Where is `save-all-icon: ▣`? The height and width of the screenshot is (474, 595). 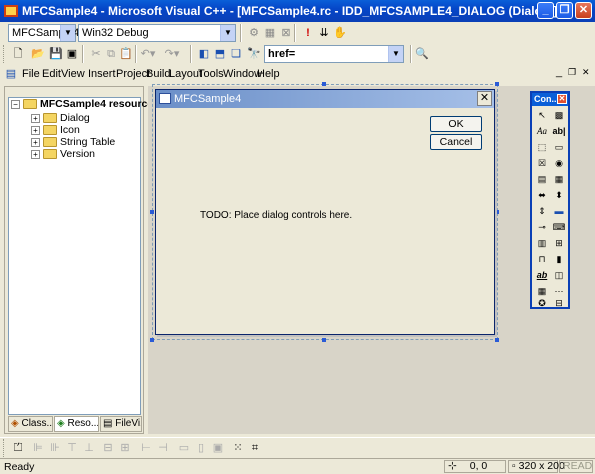
save-all-icon: ▣ is located at coordinates (72, 54).